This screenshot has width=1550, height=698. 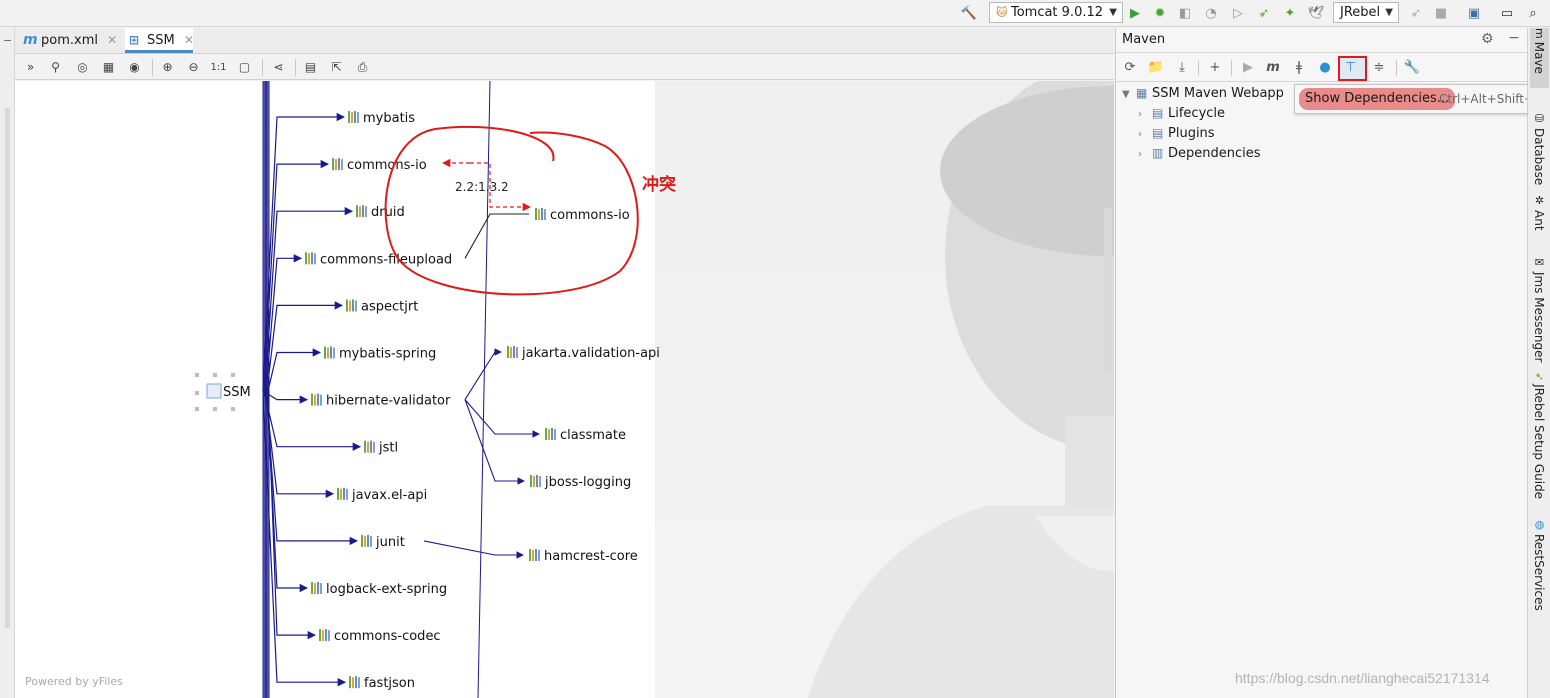 What do you see at coordinates (1487, 39) in the screenshot?
I see `gear-icon: ⚙` at bounding box center [1487, 39].